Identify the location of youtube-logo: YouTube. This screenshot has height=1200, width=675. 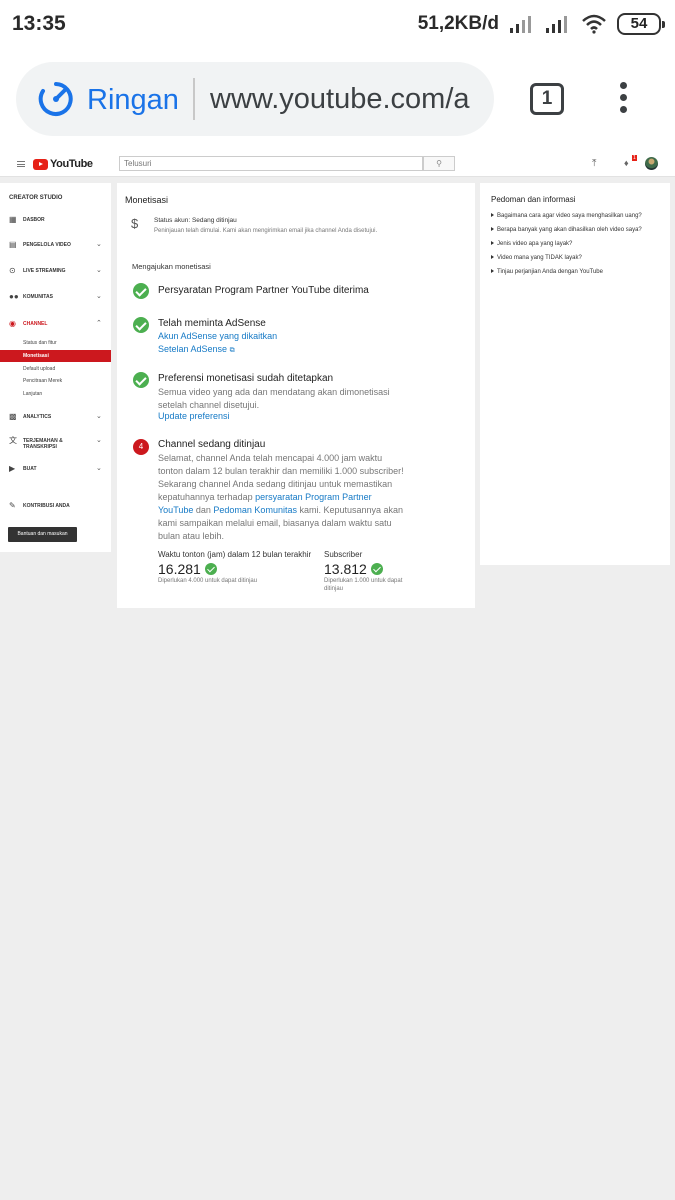
(63, 164).